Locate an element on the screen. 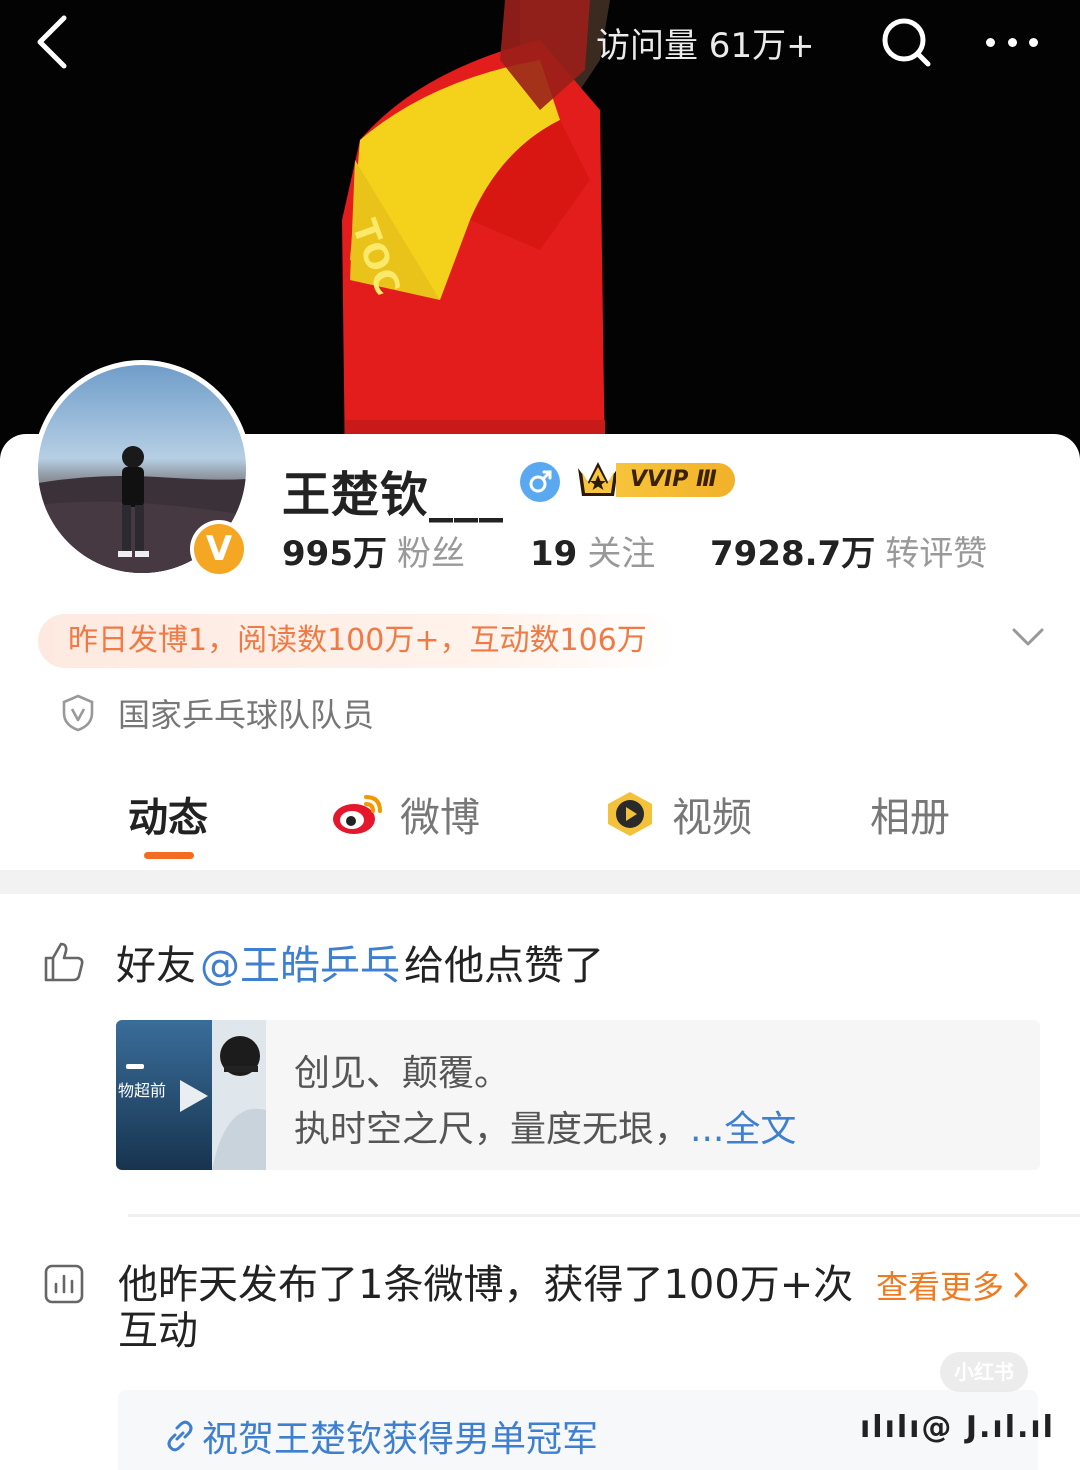  chevron-down-icon is located at coordinates (1028, 637).